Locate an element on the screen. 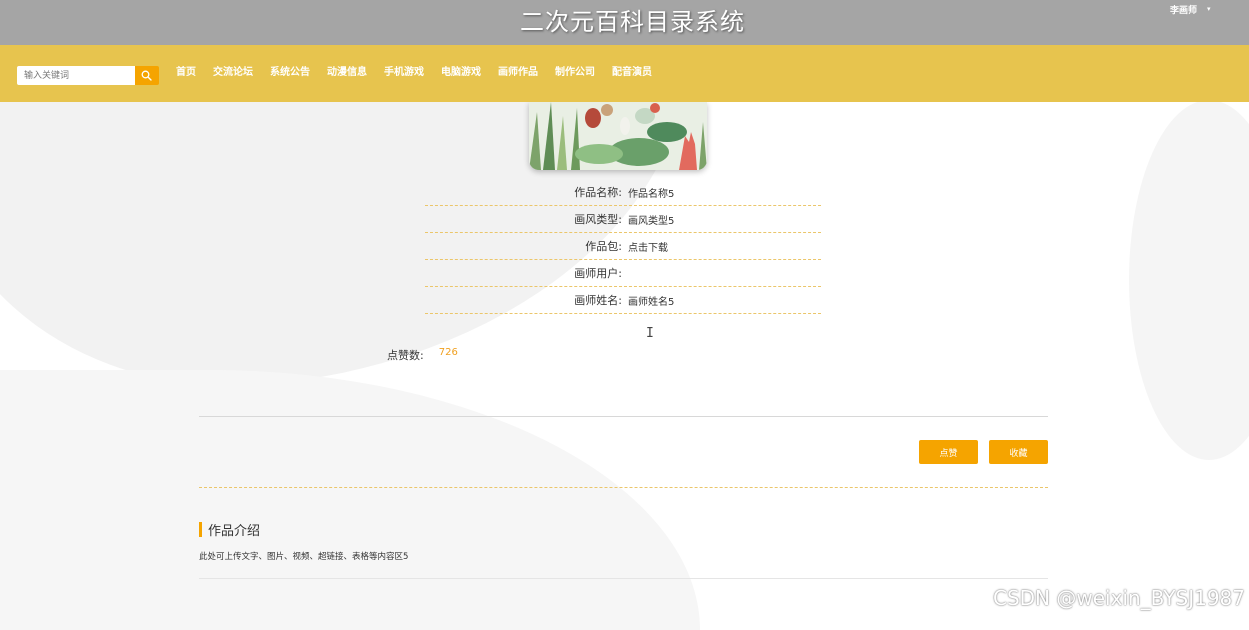 Image resolution: width=1249 pixels, height=630 pixels. info-row-style: 画风类型: 画风类型5 is located at coordinates (623, 219).